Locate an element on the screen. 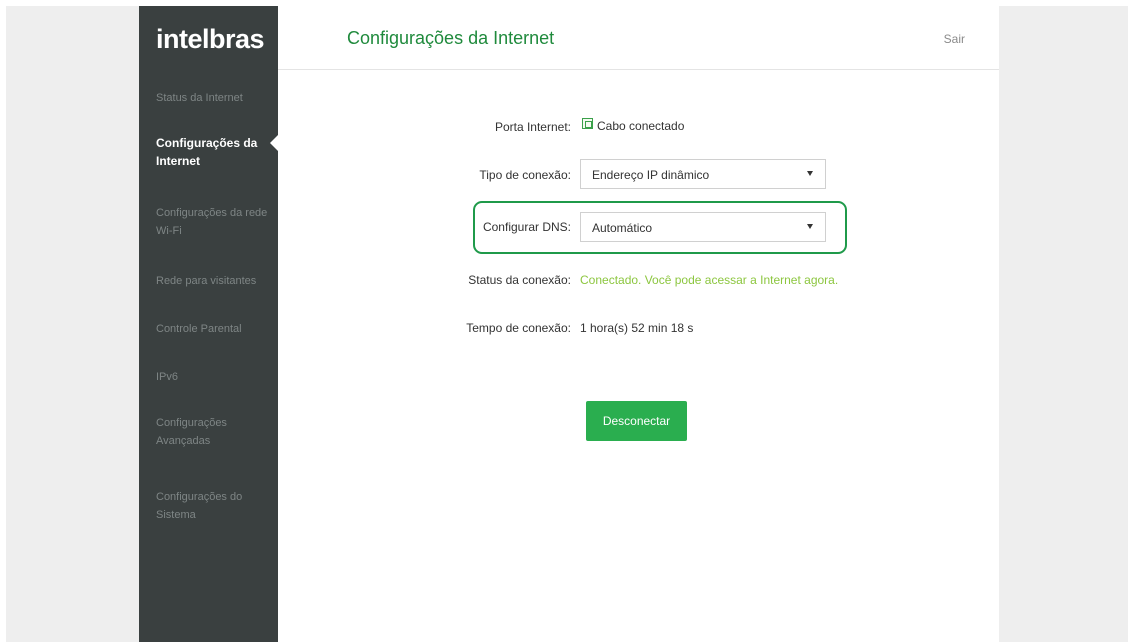 The width and height of the screenshot is (1134, 642). uptime-label: Tempo de conexão: is located at coordinates (518, 328).